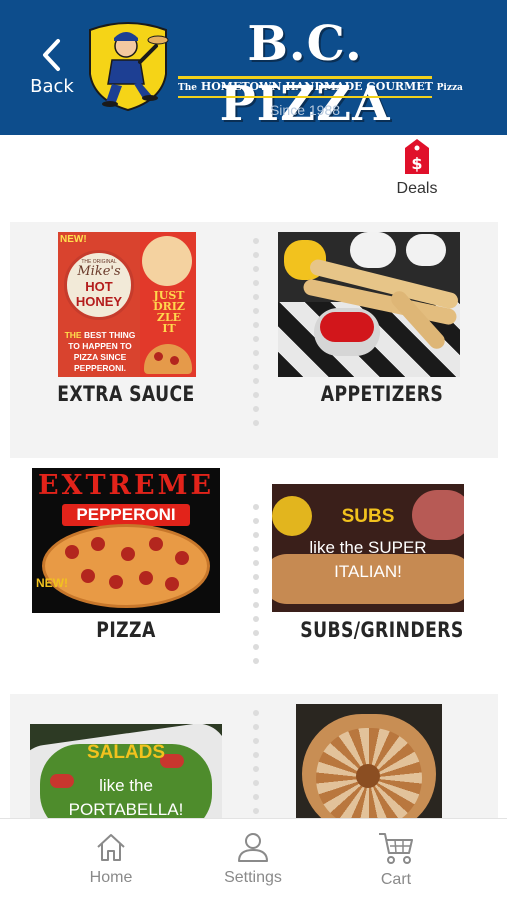  What do you see at coordinates (169, 328) in the screenshot?
I see `drizzle-word: IT` at bounding box center [169, 328].